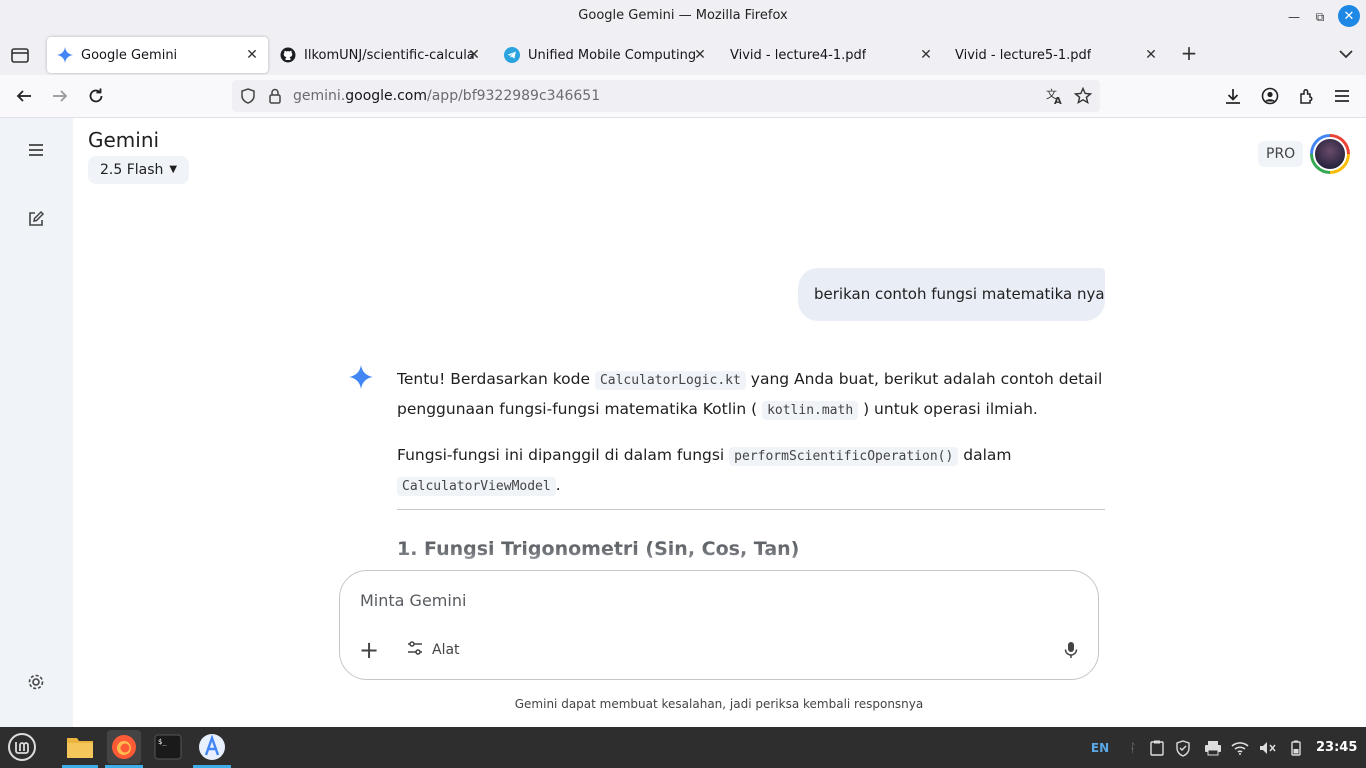 This screenshot has height=768, width=1366. I want to click on tab-lecture5: Vivid - lecture5-1.pdf ✕, so click(1056, 55).